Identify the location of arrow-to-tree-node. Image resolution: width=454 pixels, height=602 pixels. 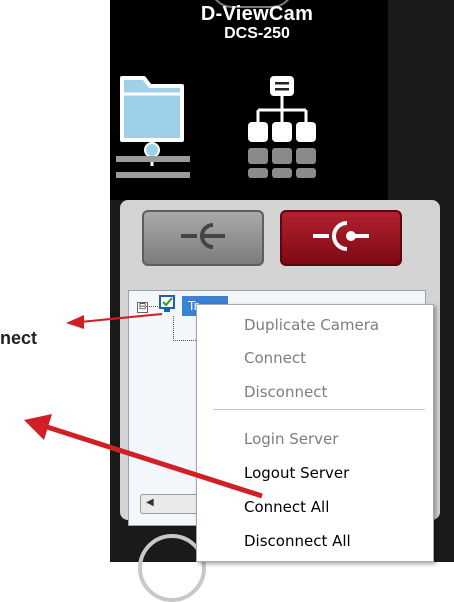
(114, 321).